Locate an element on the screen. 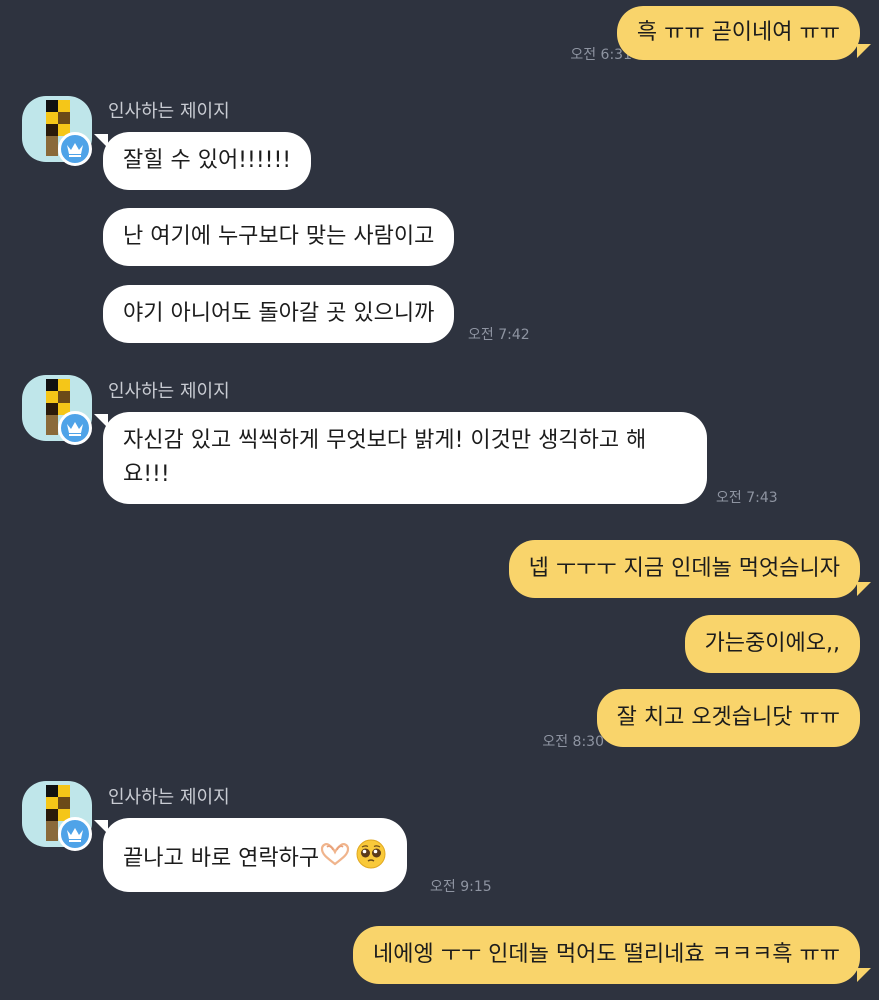 The width and height of the screenshot is (879, 1000). my-message-bubble: 가는중이에오,, is located at coordinates (772, 644).